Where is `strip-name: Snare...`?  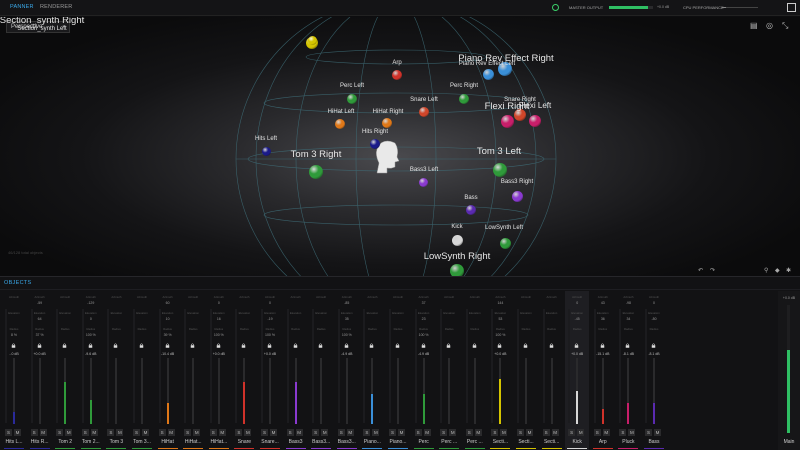 strip-name: Snare... is located at coordinates (270, 442).